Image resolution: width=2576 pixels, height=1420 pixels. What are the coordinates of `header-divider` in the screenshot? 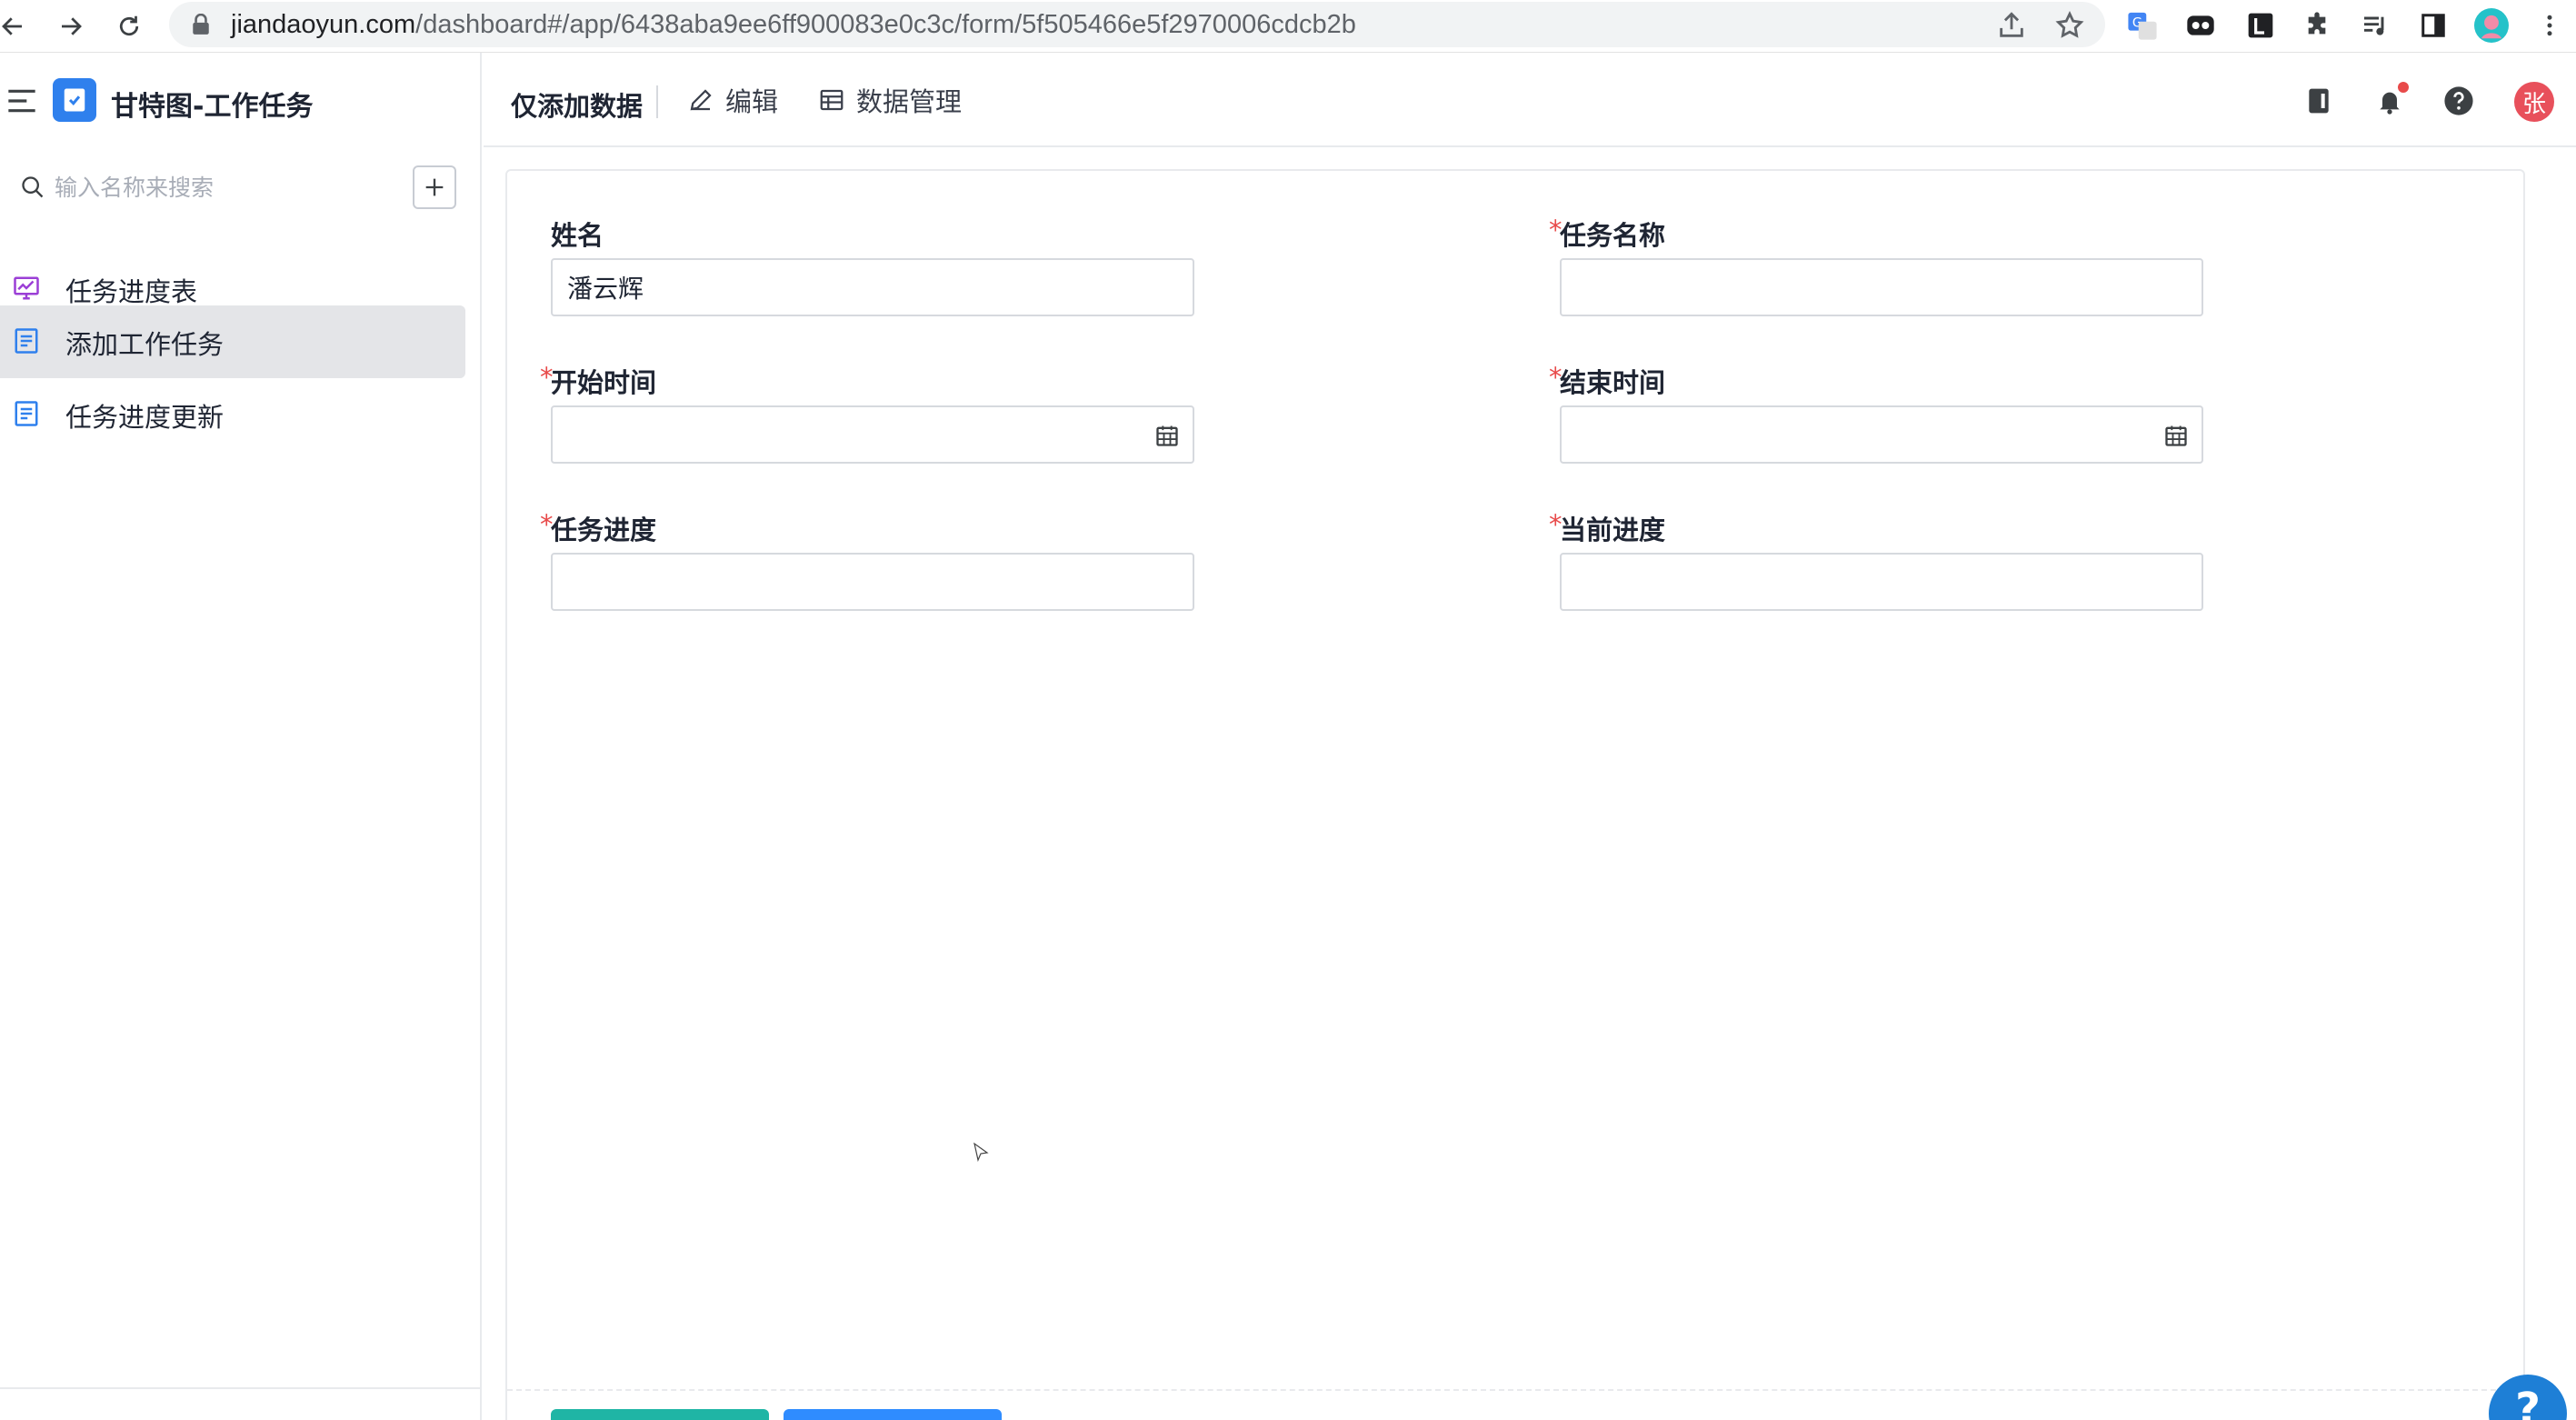 It's located at (657, 101).